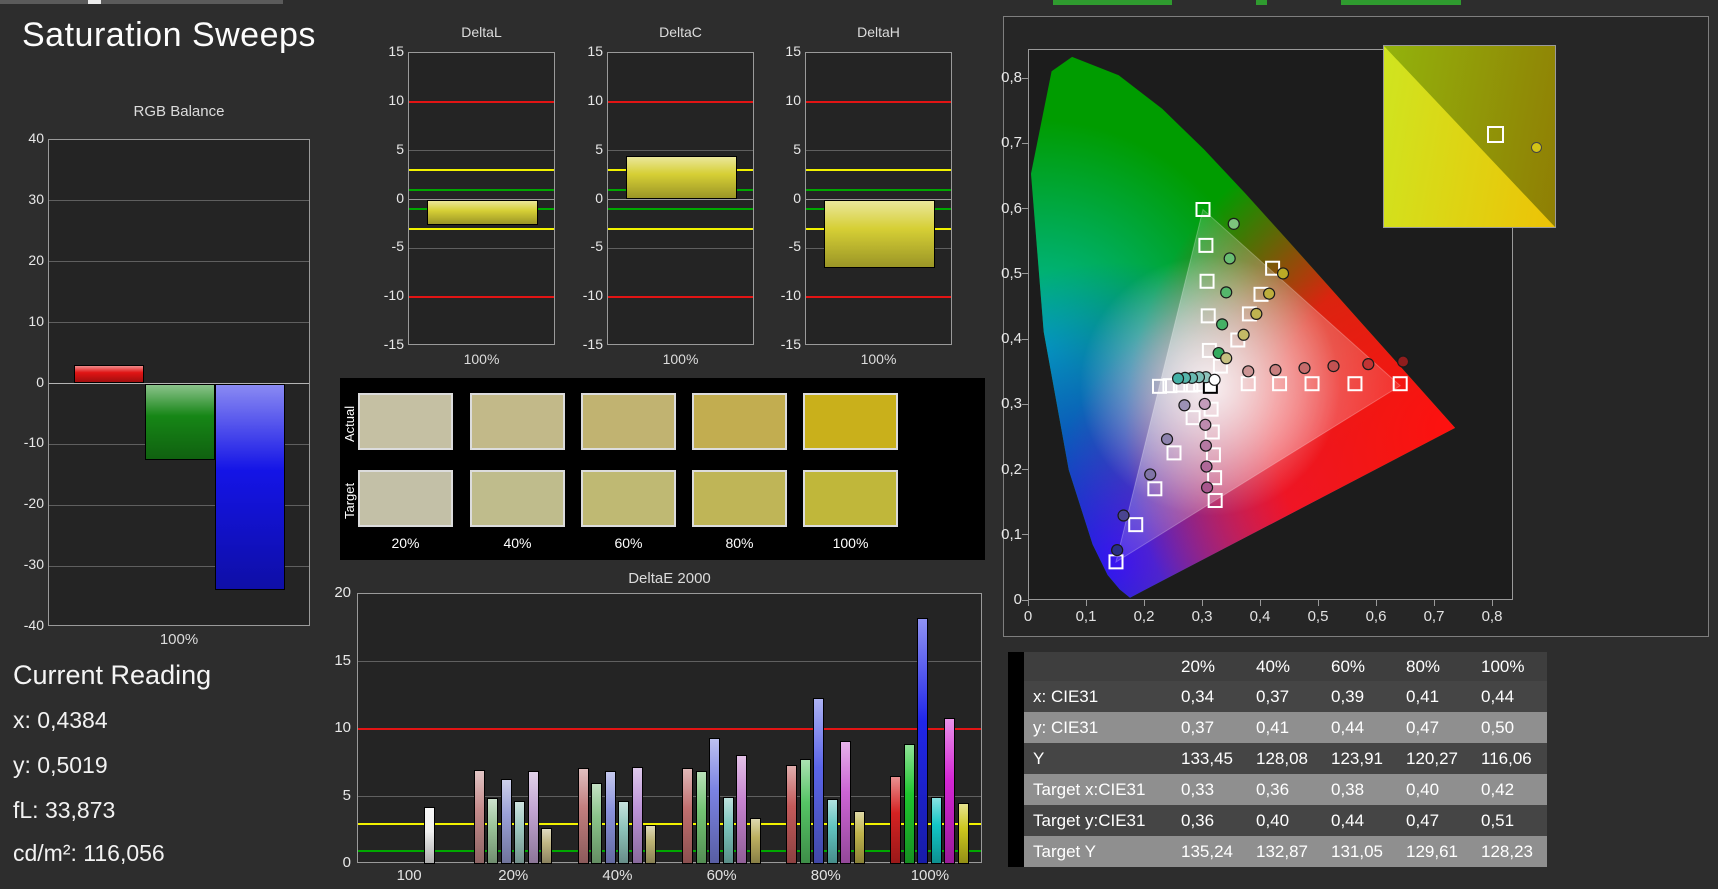 Image resolution: width=1718 pixels, height=889 pixels. Describe the element at coordinates (342, 660) in the screenshot. I see `deltae-axis-tick-label: 15` at that location.